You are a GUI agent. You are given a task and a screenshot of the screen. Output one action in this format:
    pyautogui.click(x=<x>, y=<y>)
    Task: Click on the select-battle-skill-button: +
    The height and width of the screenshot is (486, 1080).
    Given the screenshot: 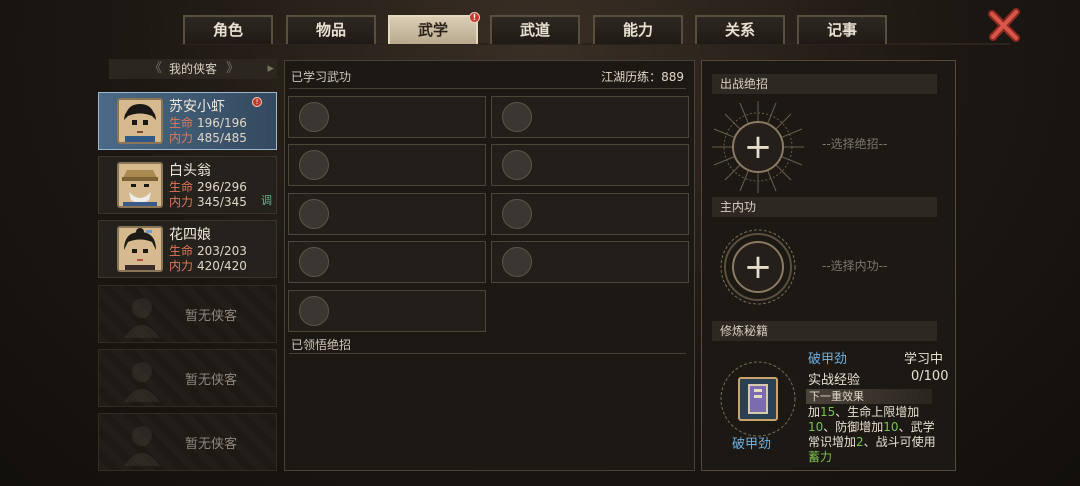 What is the action you would take?
    pyautogui.click(x=758, y=147)
    